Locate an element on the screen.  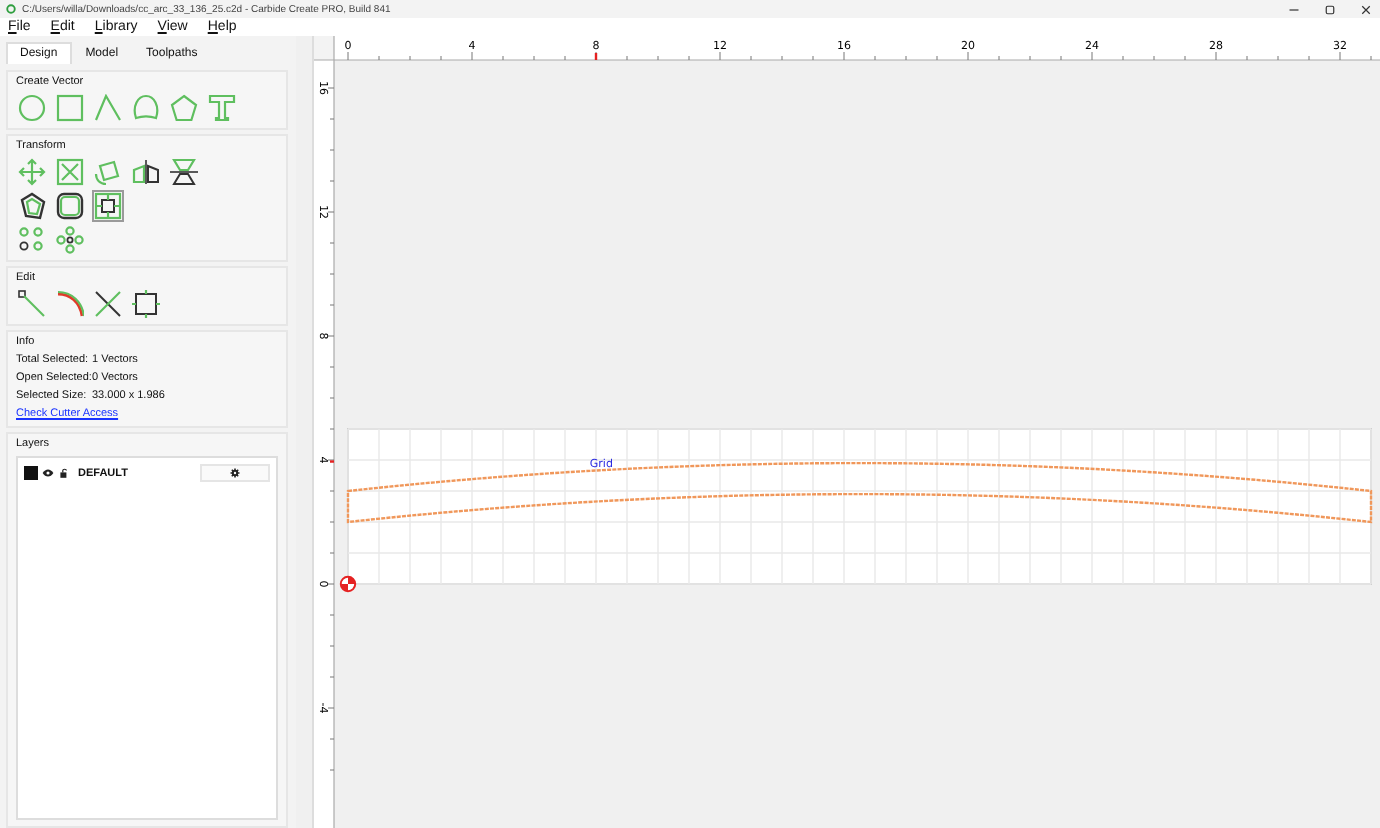
close-icon is located at coordinates (1366, 9).